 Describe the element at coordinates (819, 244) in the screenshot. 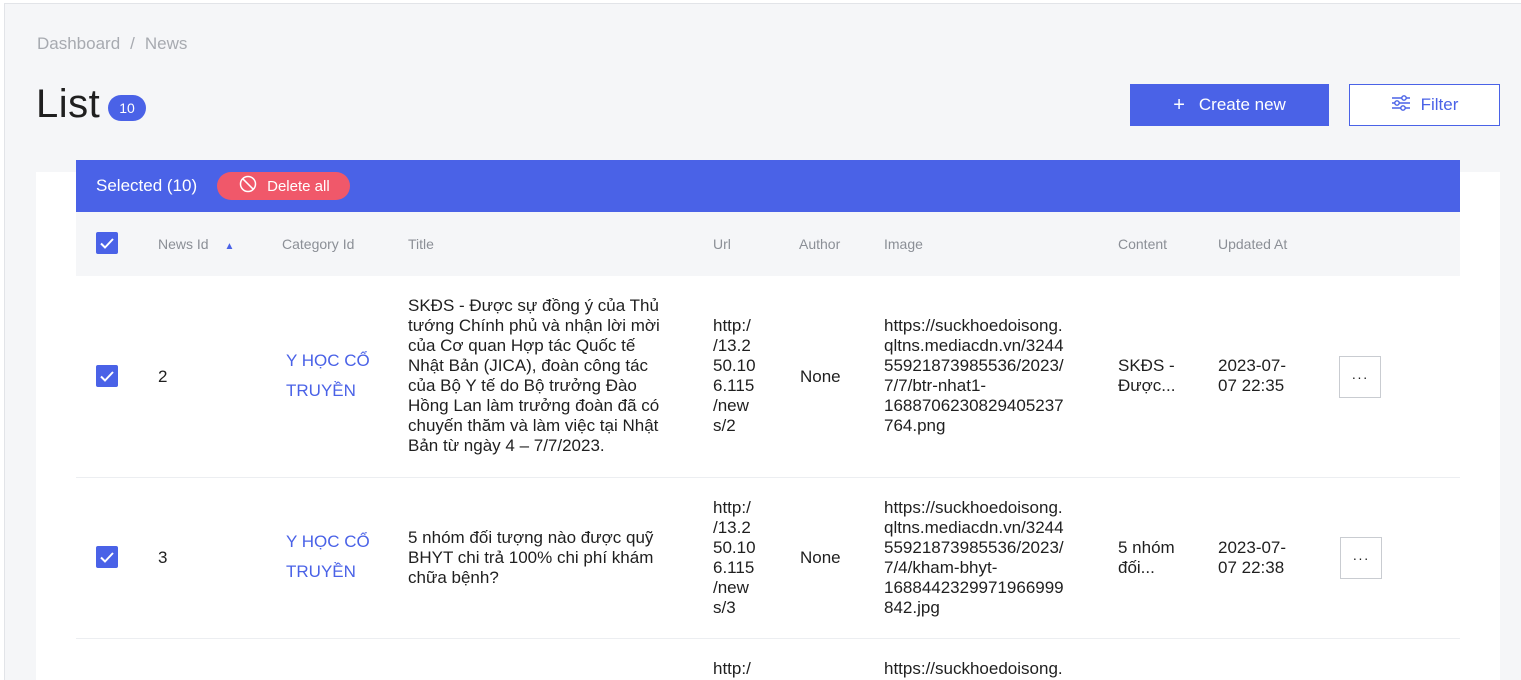

I see `col-author: Author` at that location.